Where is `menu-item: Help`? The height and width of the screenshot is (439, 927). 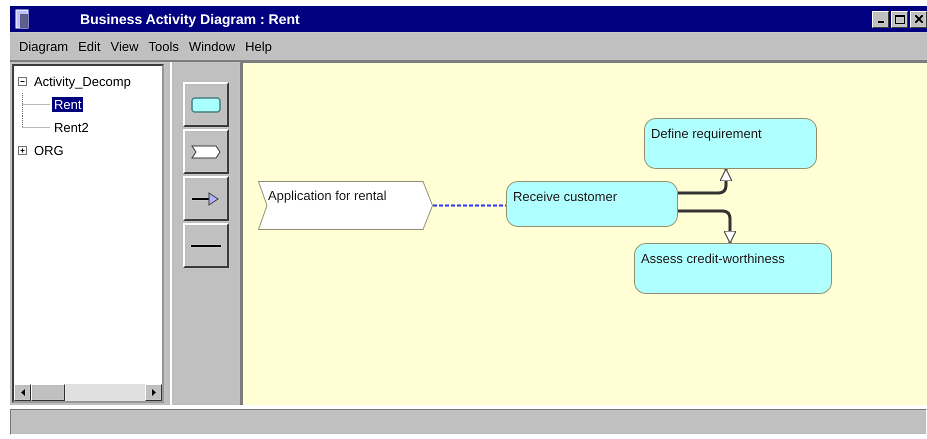
menu-item: Help is located at coordinates (258, 46).